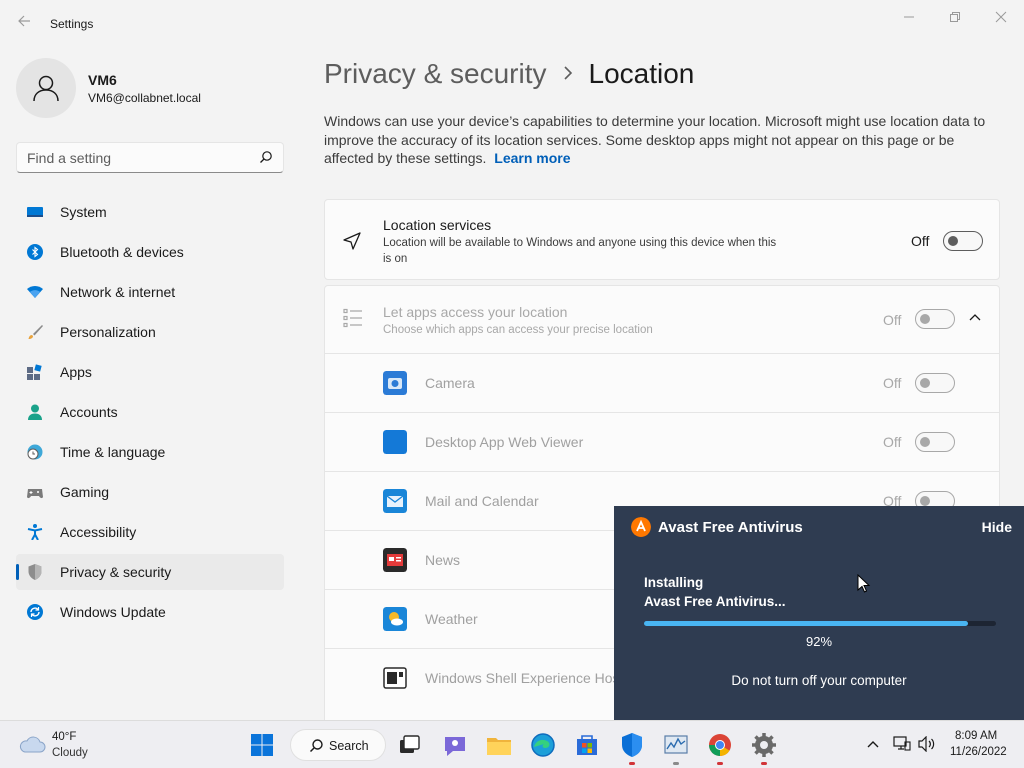 The image size is (1024, 768). Describe the element at coordinates (632, 745) in the screenshot. I see `windows-security-icon` at that location.